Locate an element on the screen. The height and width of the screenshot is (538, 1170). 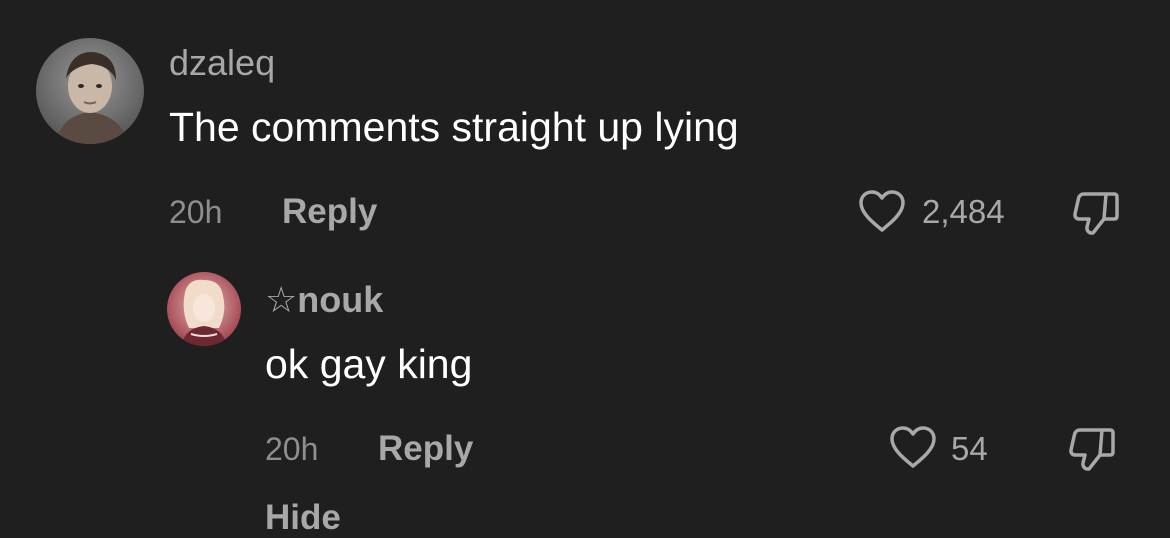
comment-username: ☆nouk is located at coordinates (324, 300).